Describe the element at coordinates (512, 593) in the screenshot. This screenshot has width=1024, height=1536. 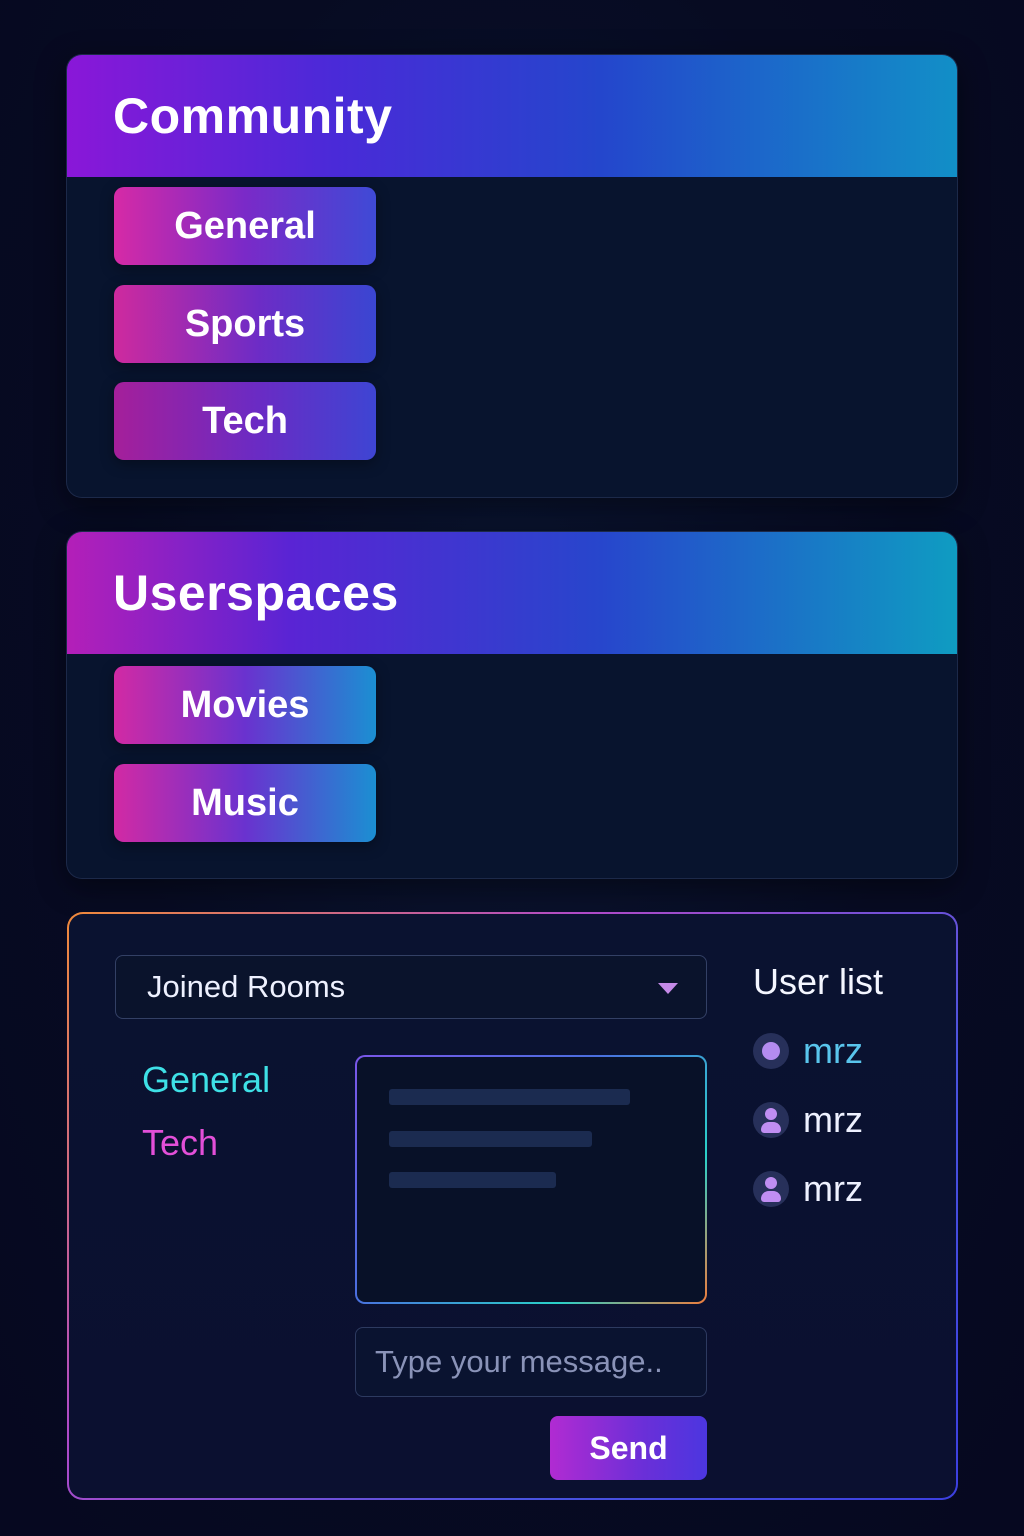
I see `userspaces-title: Userspaces` at that location.